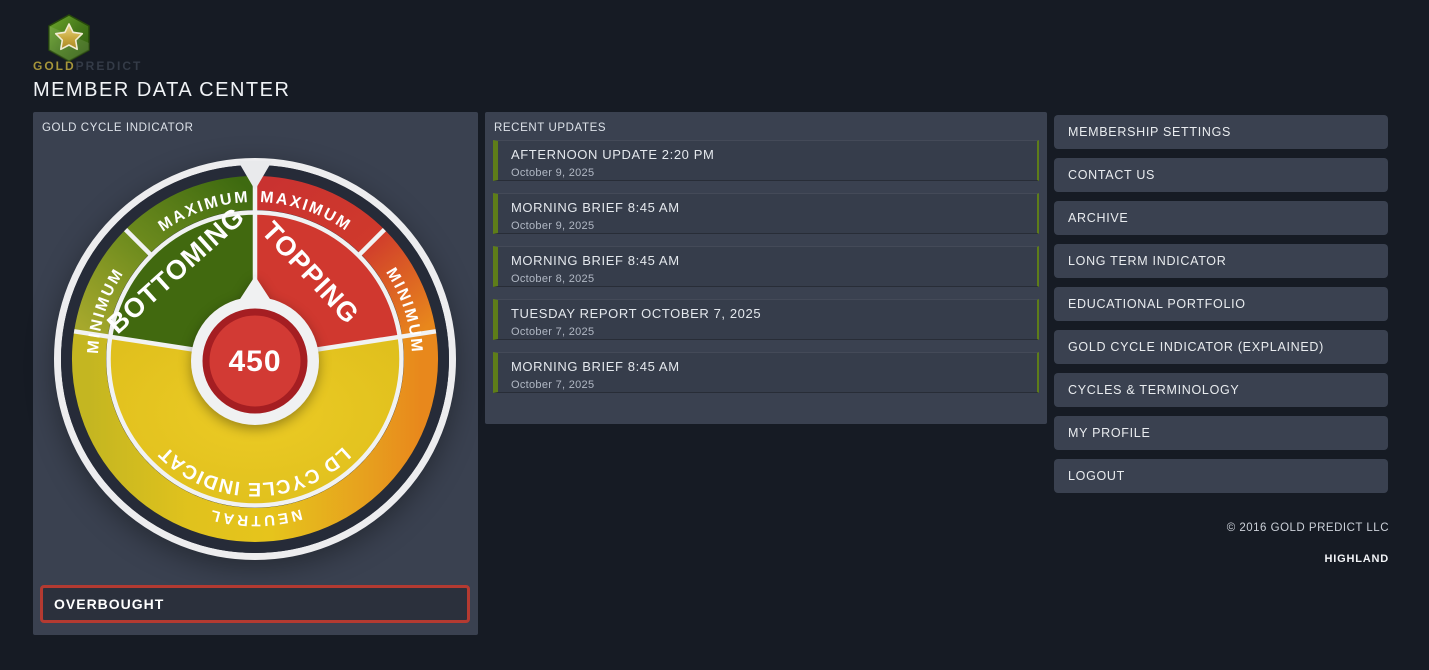 Image resolution: width=1429 pixels, height=670 pixels. Describe the element at coordinates (613, 154) in the screenshot. I see `update-title: AFTERNOON UPDATE 2:20 PM` at that location.